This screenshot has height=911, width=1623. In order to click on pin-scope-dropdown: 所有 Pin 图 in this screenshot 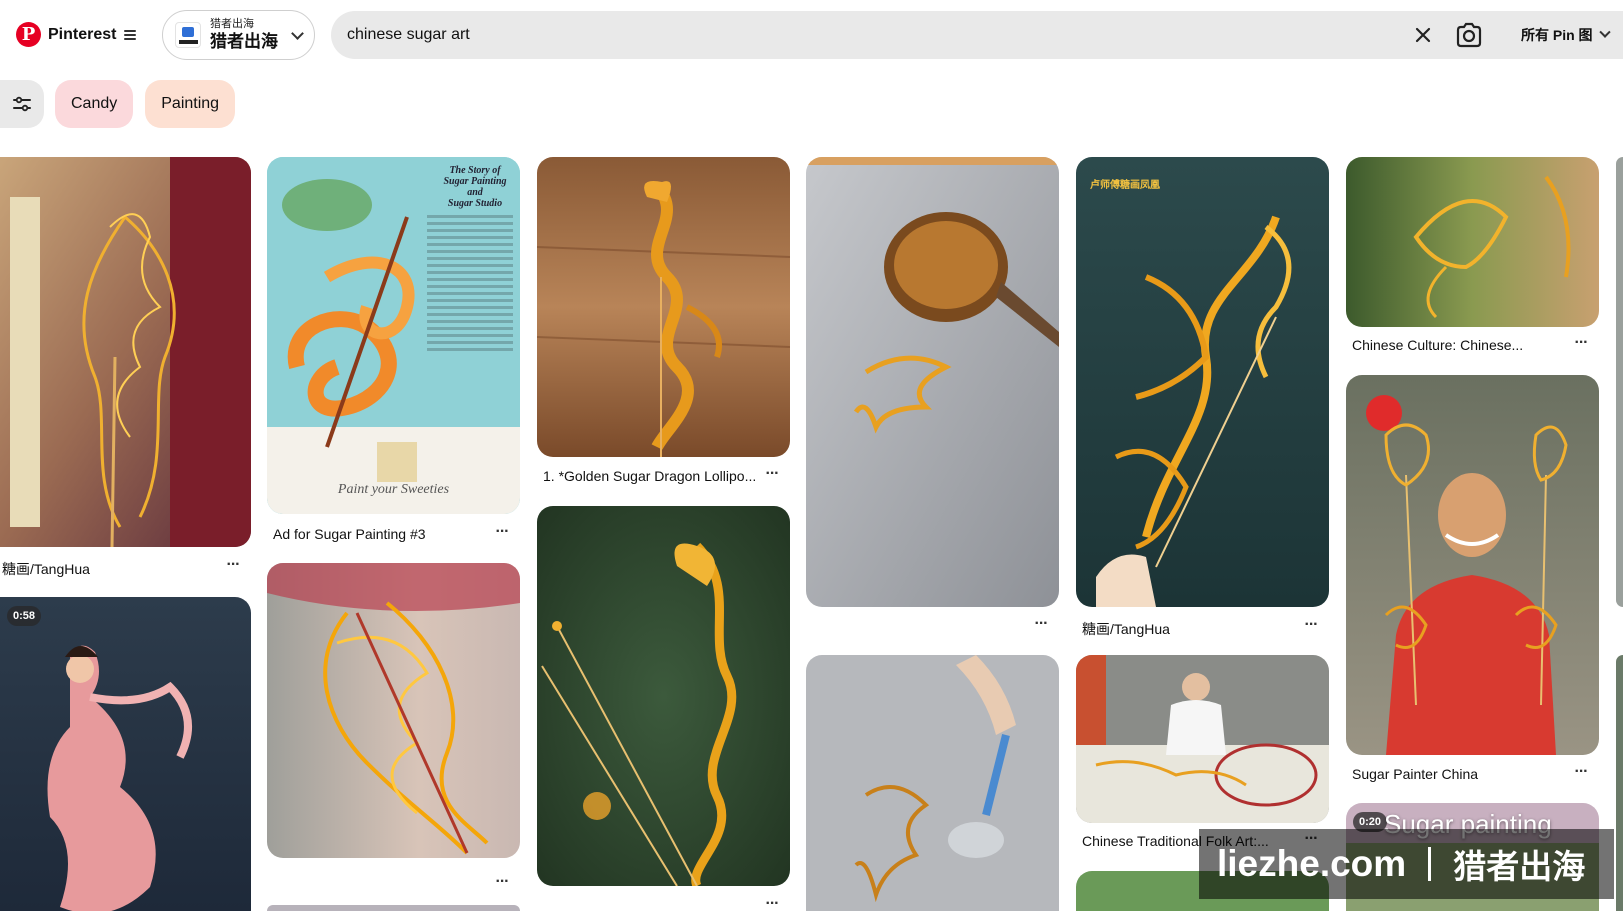, I will do `click(1566, 35)`.